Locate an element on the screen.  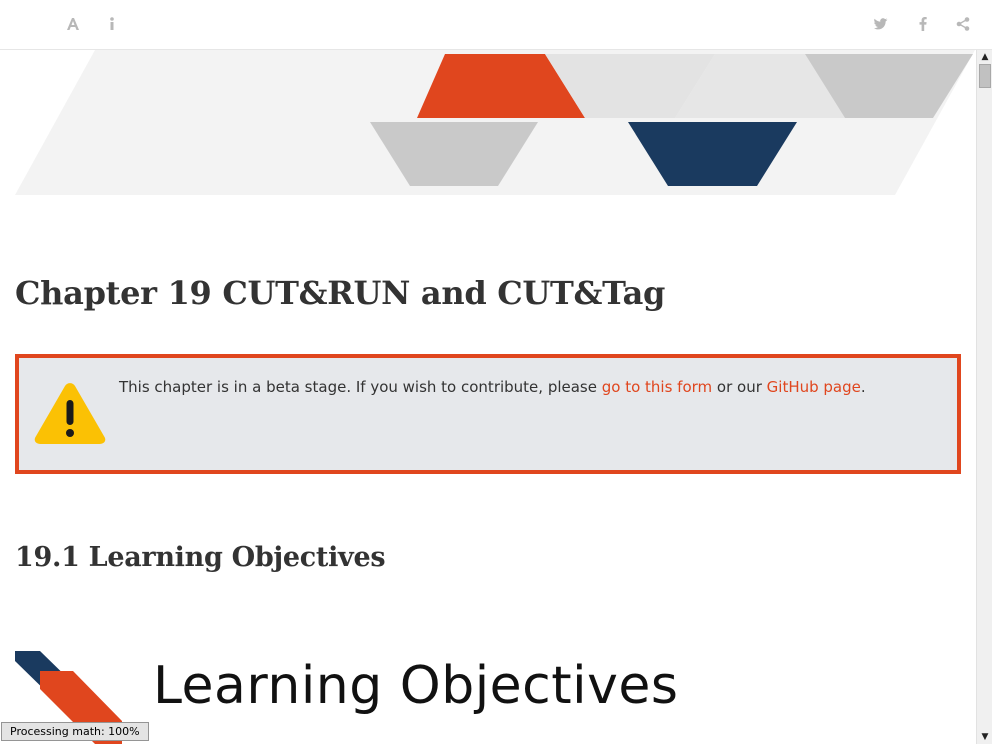
share-icon is located at coordinates (963, 24).